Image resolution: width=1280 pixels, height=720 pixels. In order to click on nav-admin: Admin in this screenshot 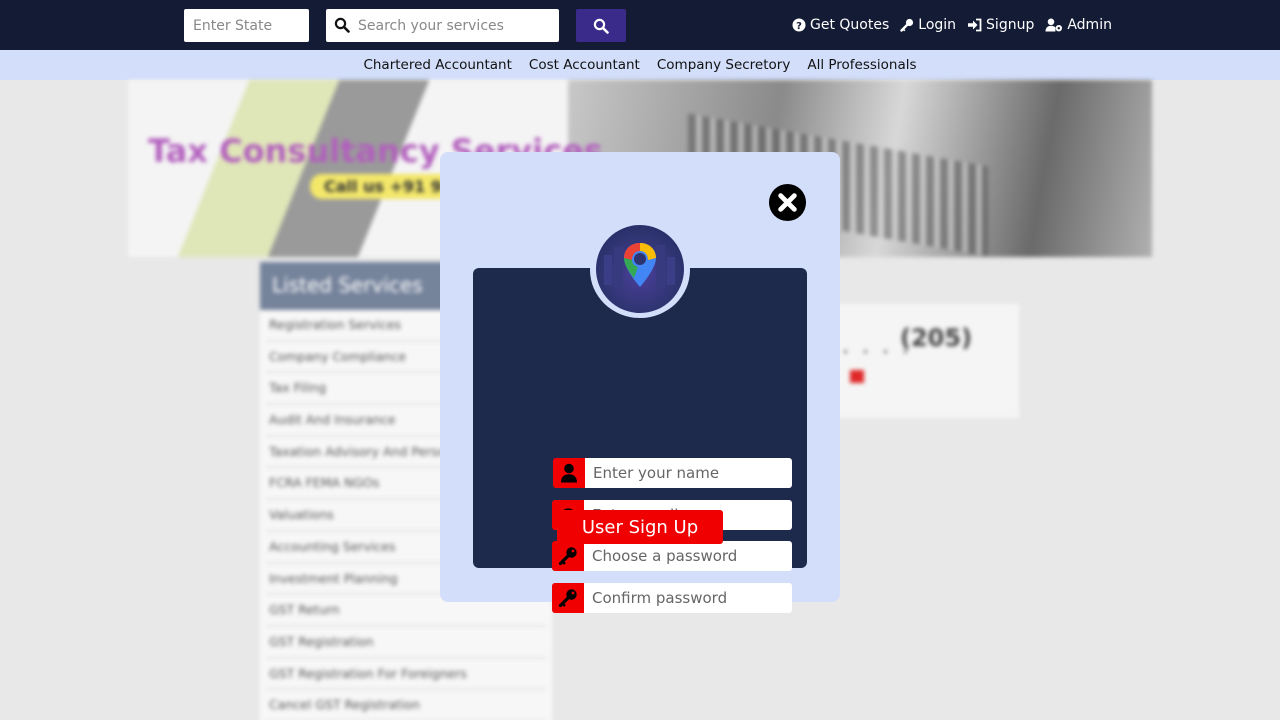, I will do `click(1078, 25)`.